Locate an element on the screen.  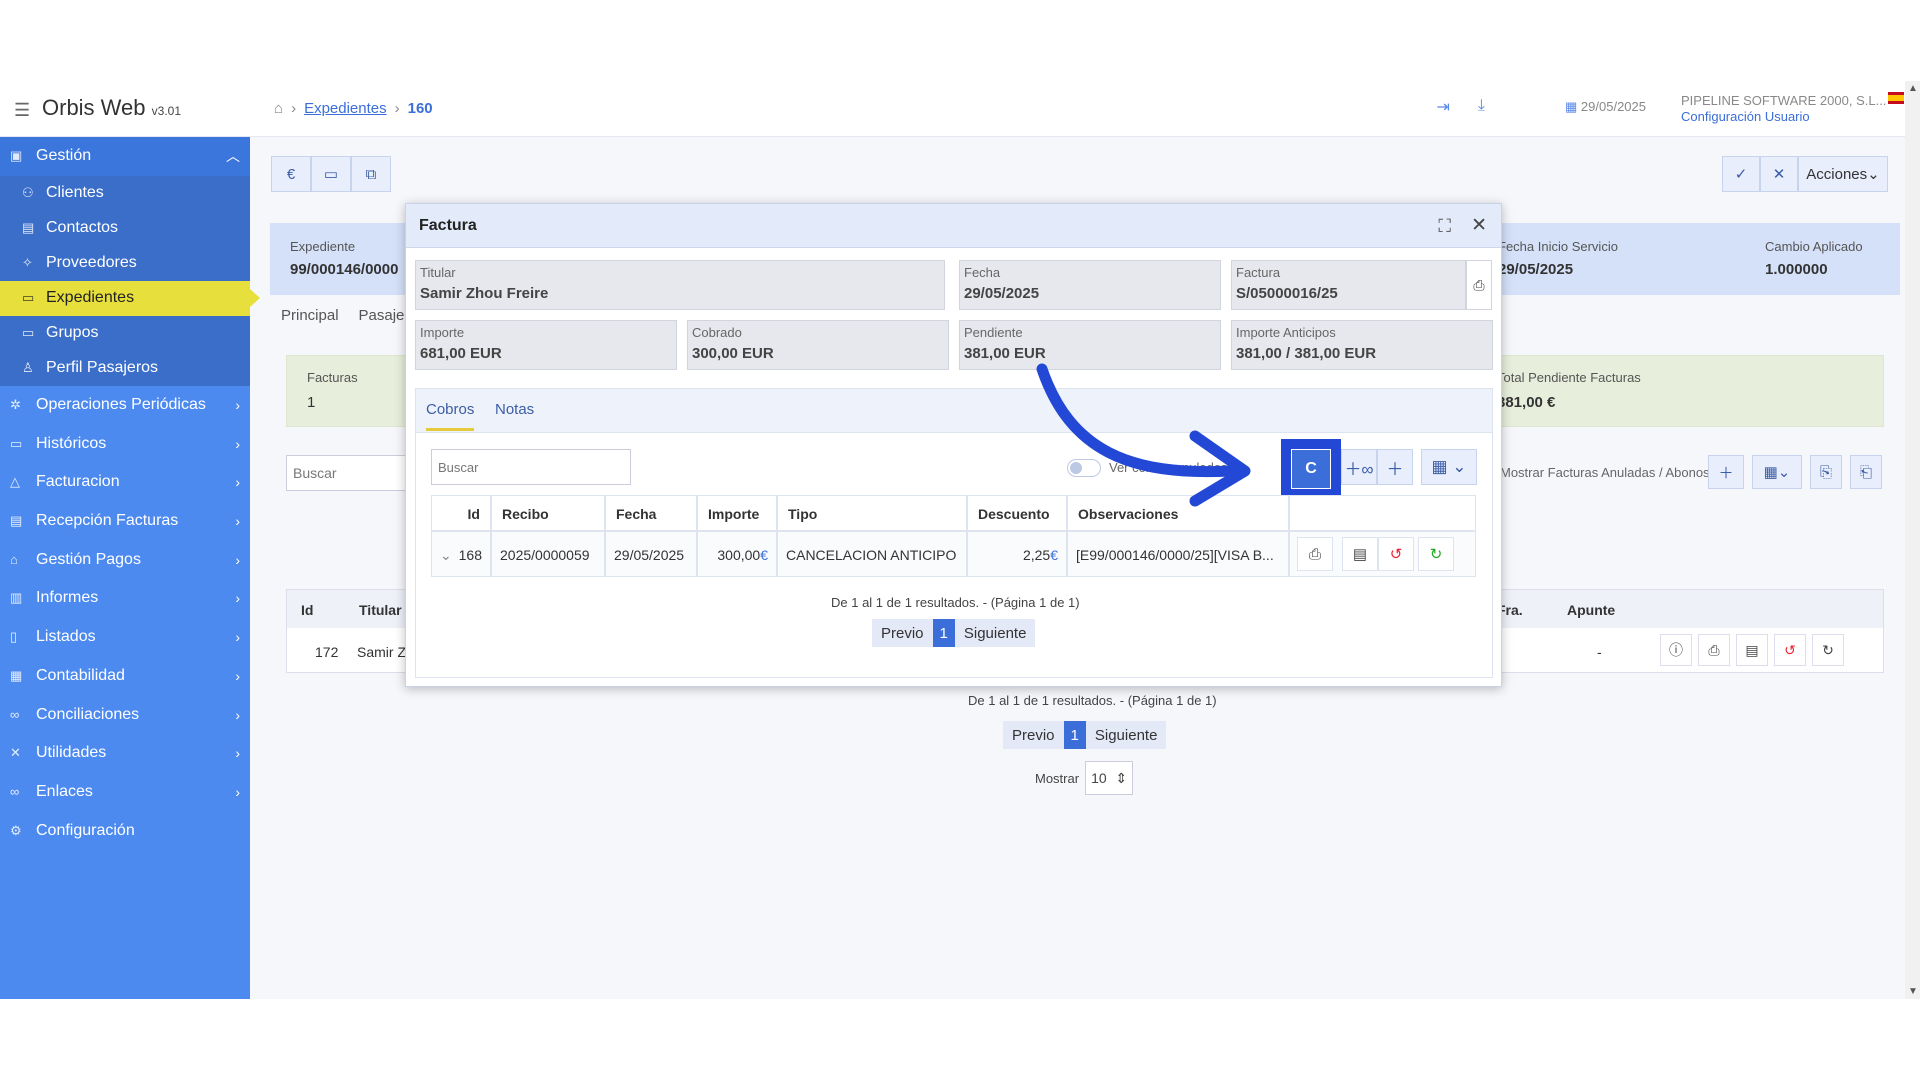
column-header-importe: Importe is located at coordinates (737, 513).